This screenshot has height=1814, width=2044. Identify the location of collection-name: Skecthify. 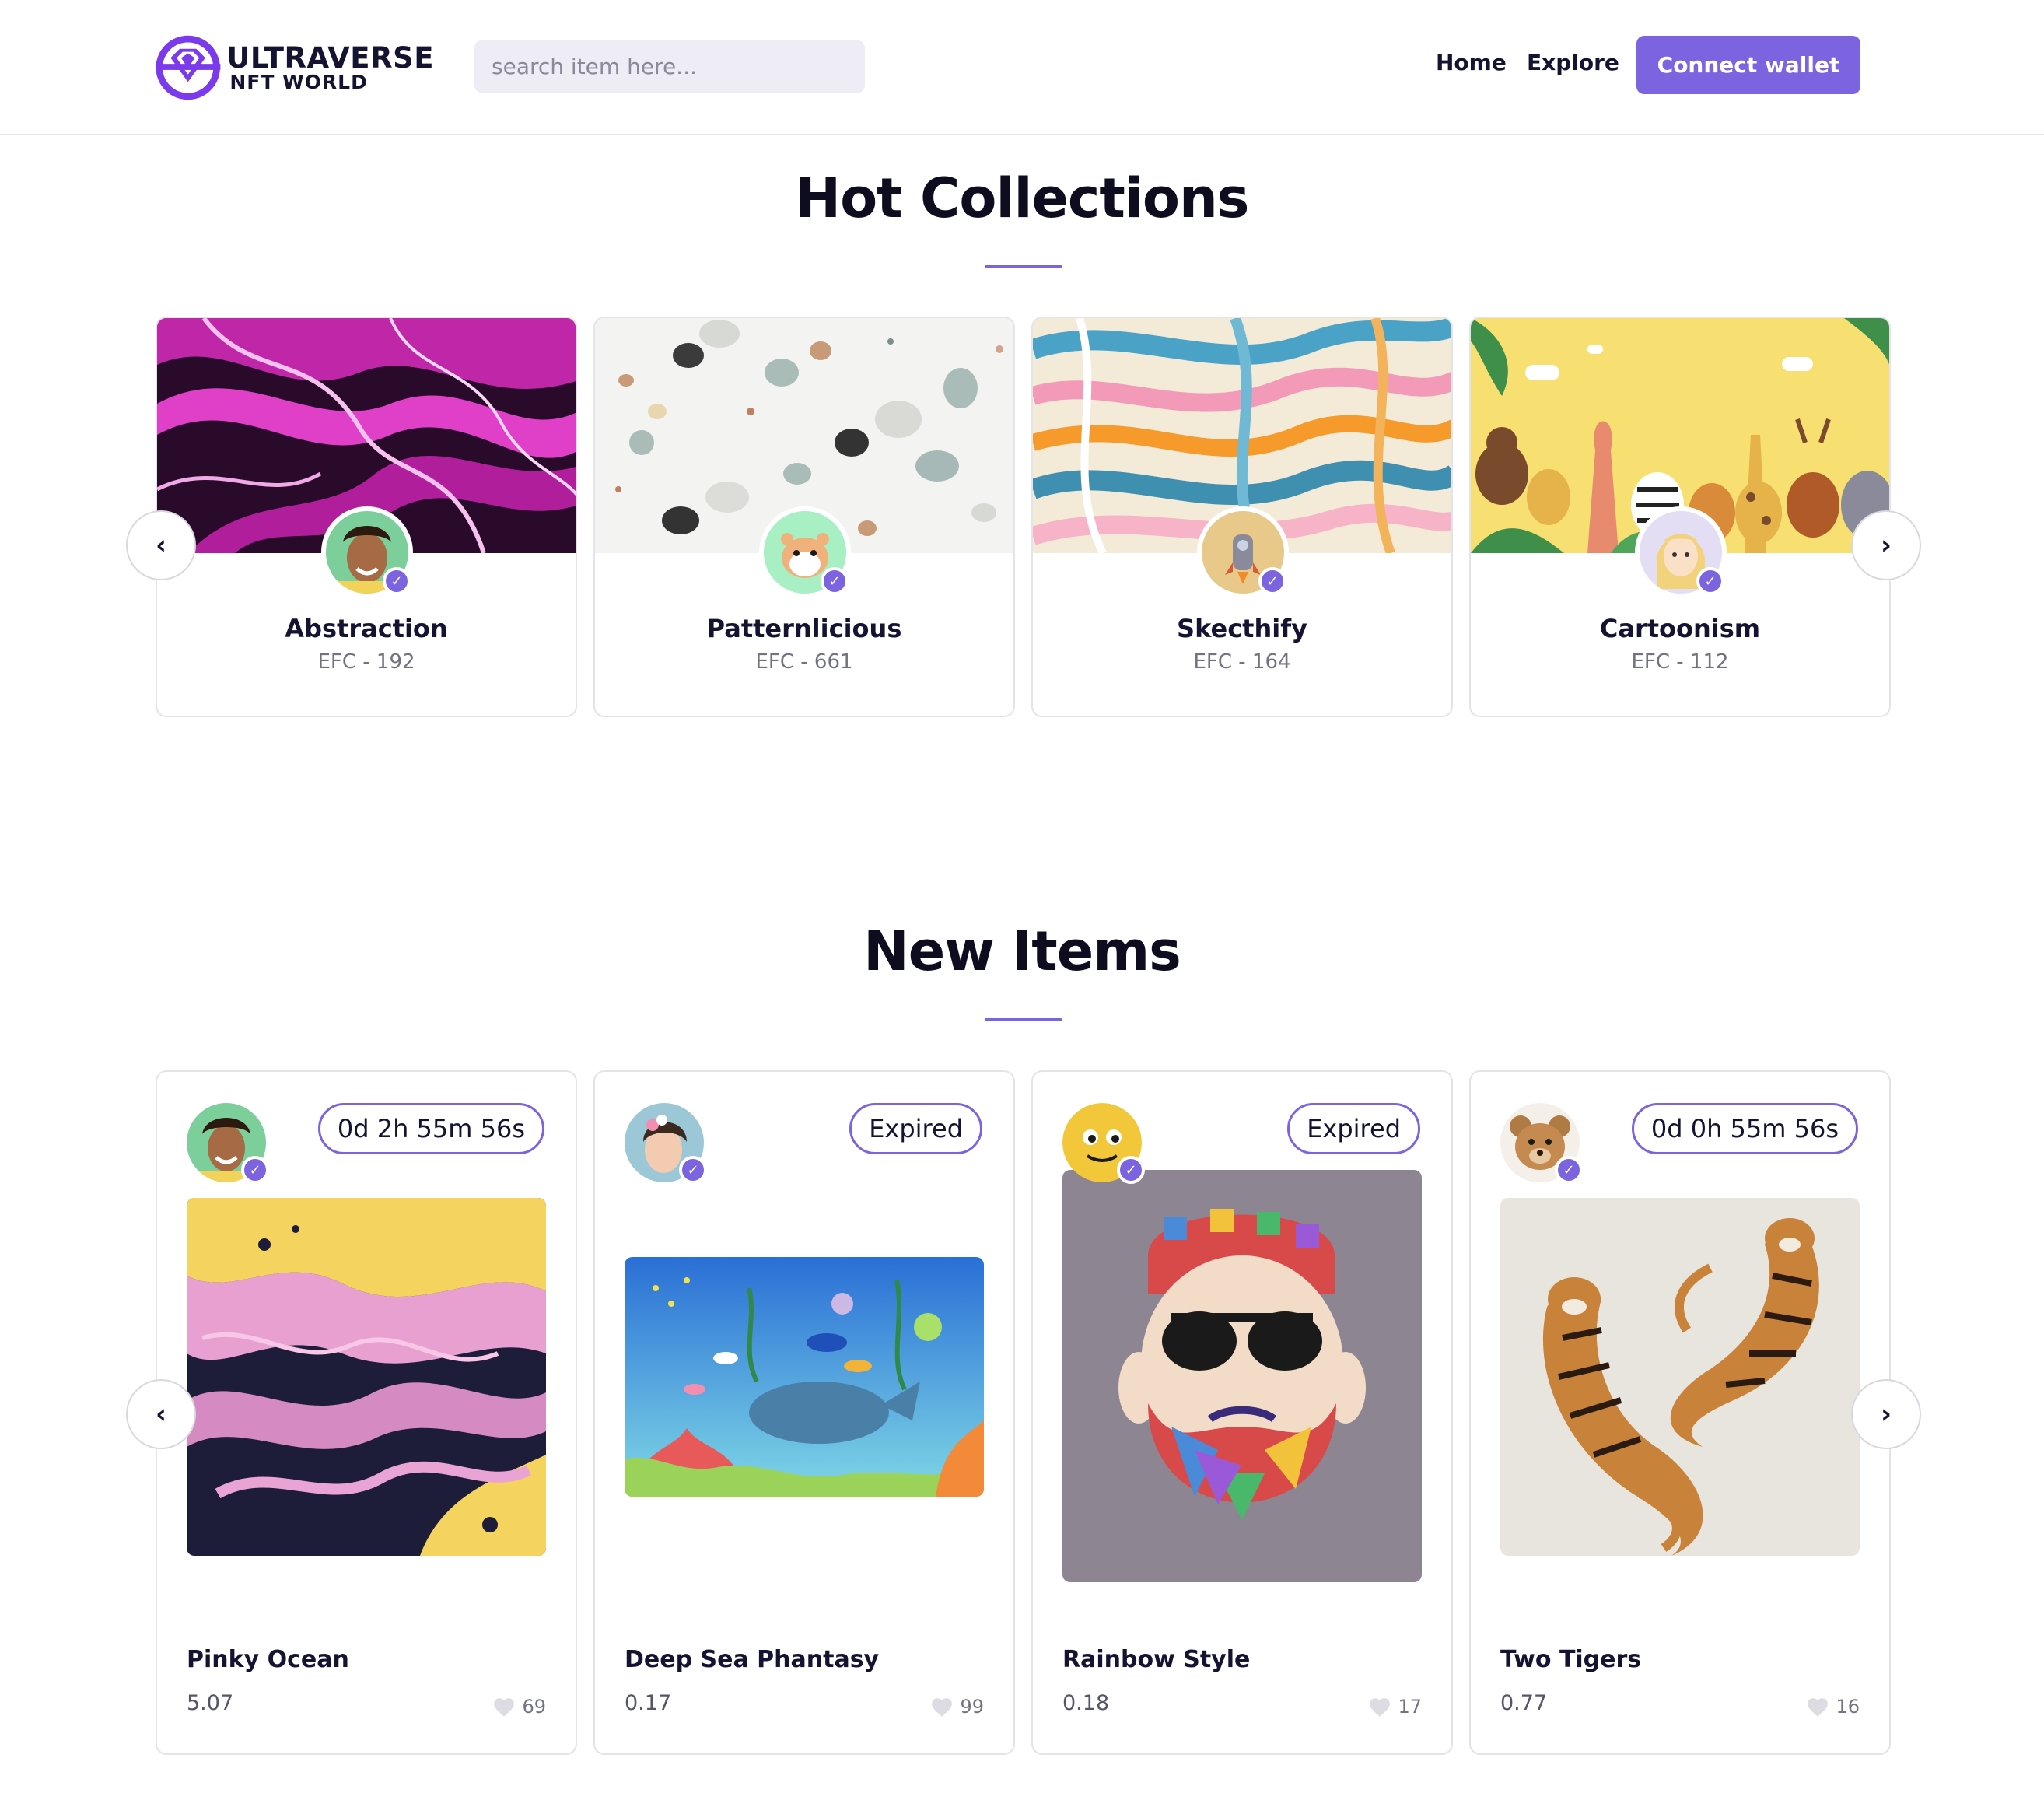
(1242, 628).